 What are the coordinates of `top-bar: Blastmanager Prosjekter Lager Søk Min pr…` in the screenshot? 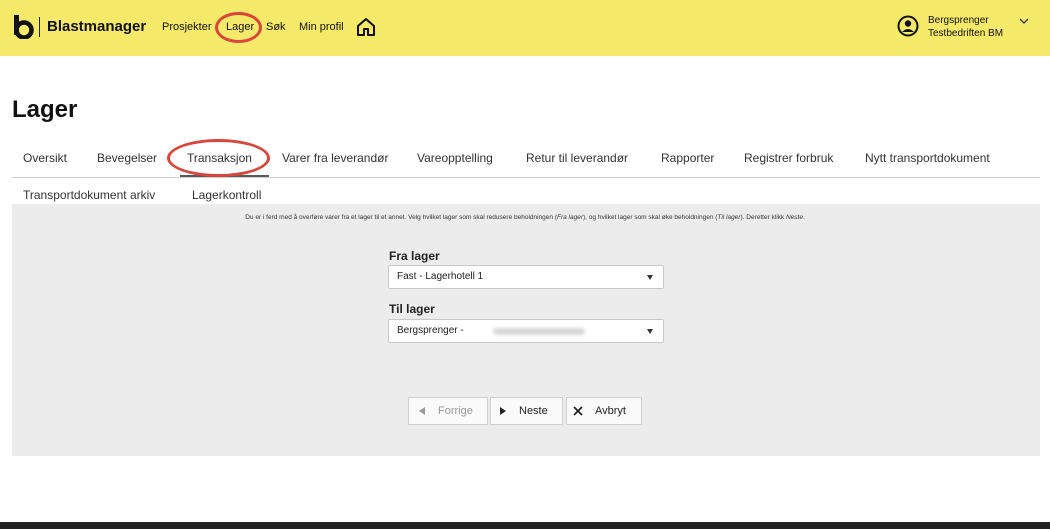 It's located at (525, 28).